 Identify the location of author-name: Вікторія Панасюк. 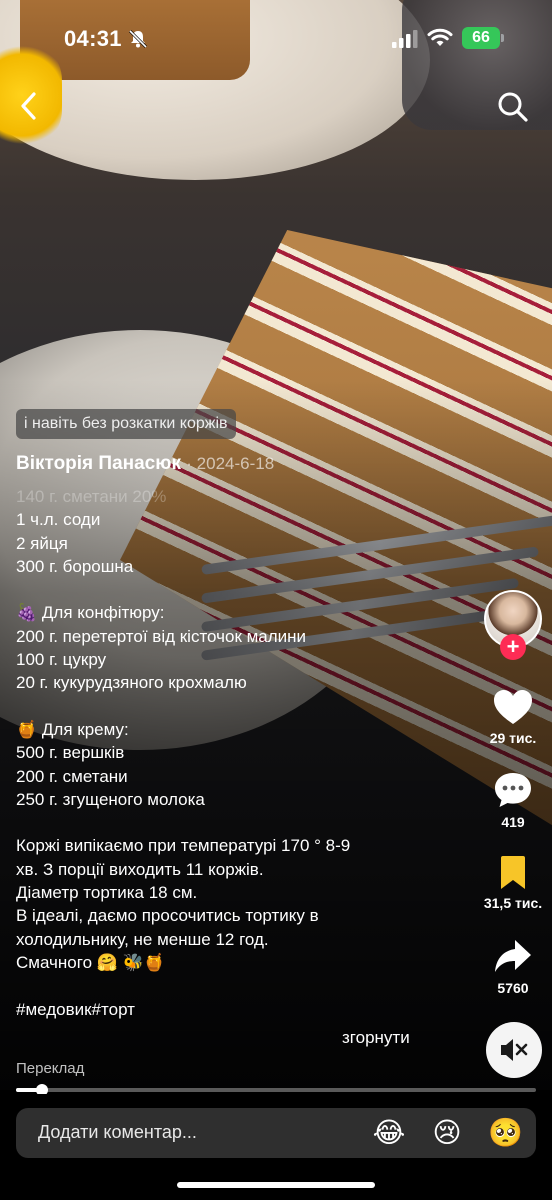
(98, 463).